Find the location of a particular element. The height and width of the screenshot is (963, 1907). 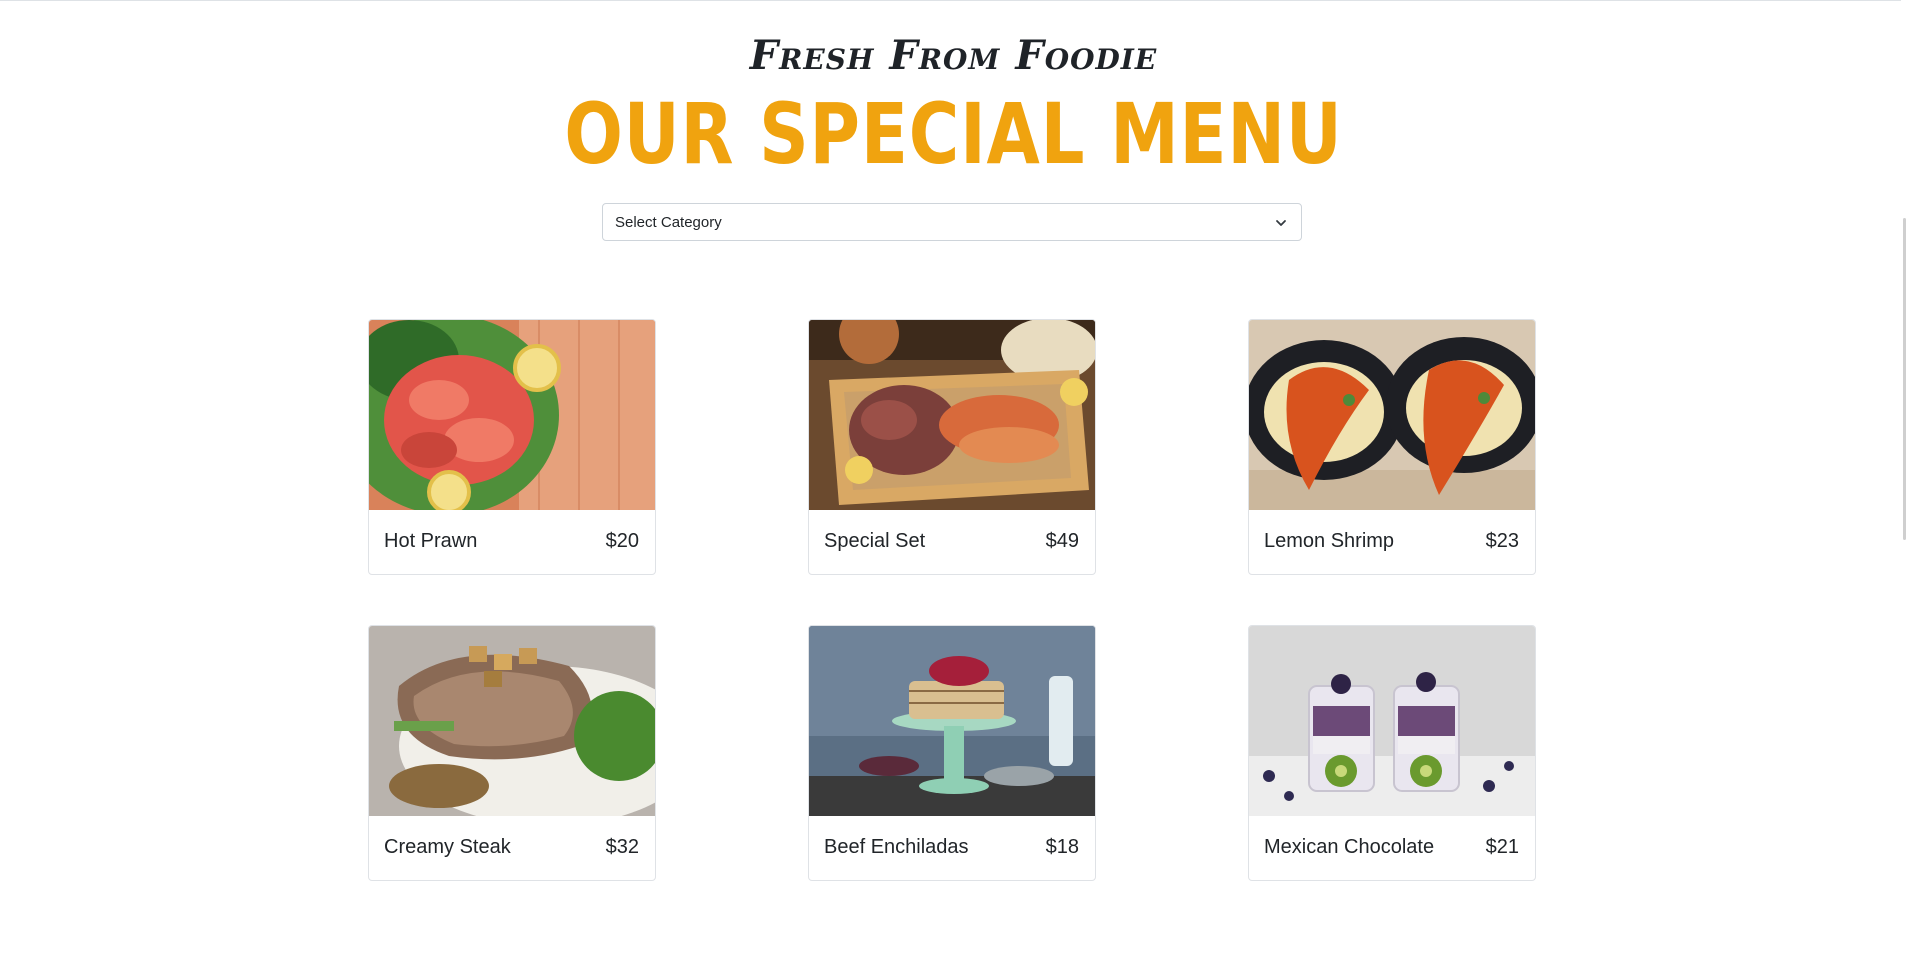

steak-photo is located at coordinates (512, 721).